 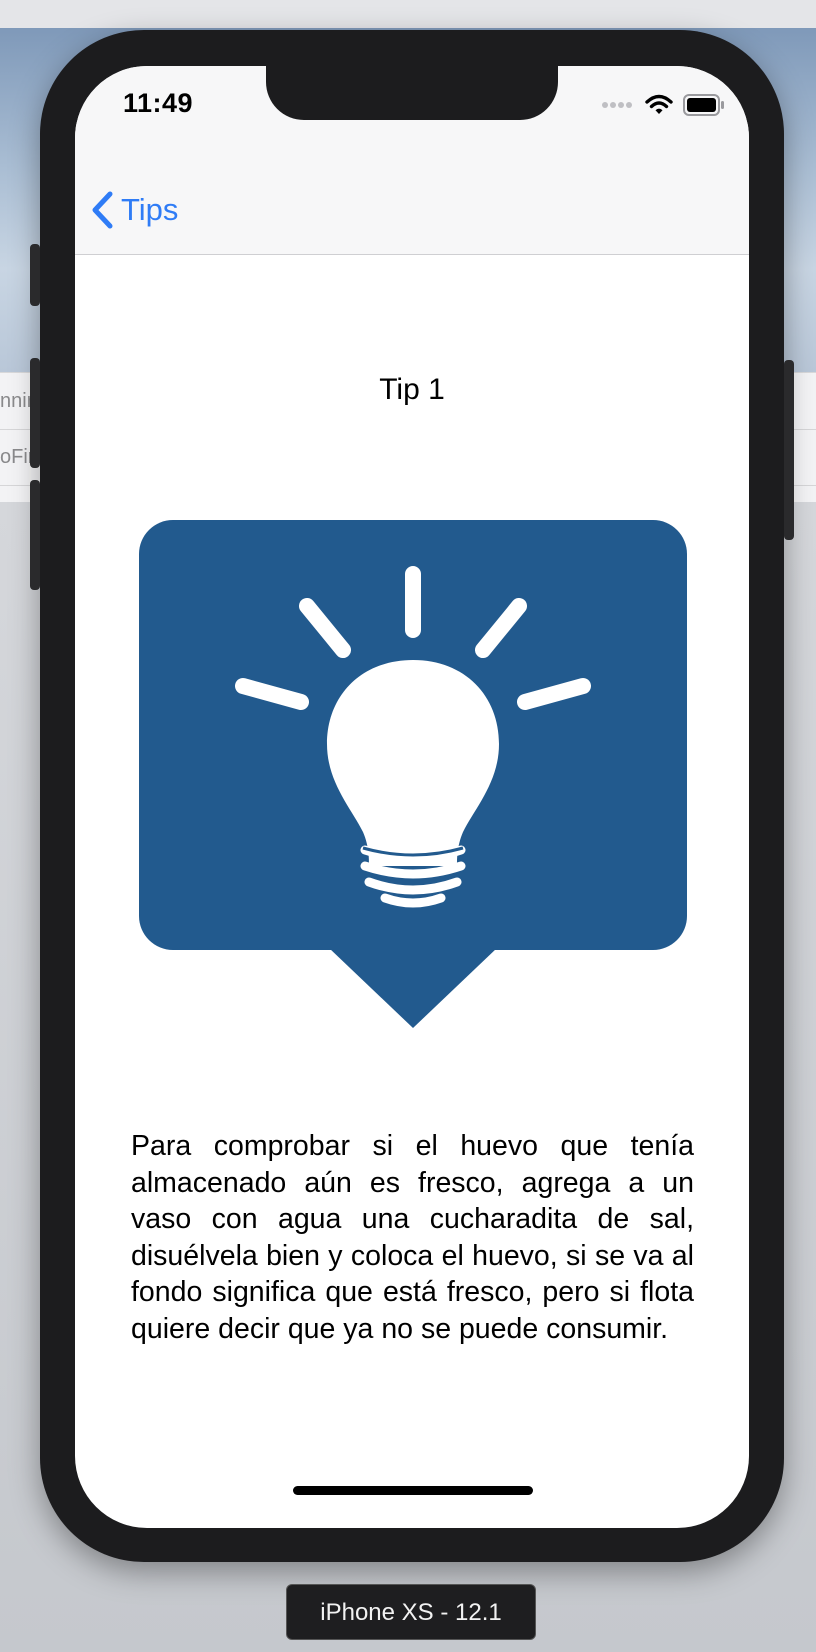 I want to click on power-button, so click(x=789, y=450).